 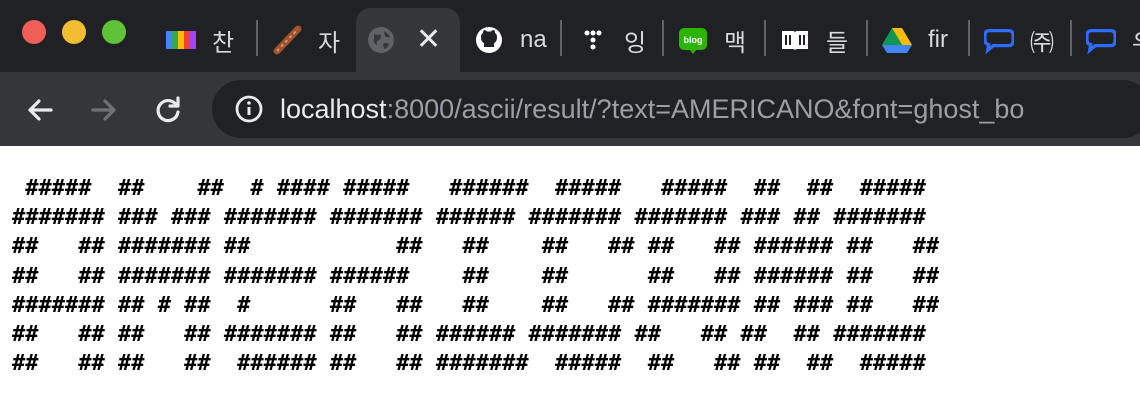 What do you see at coordinates (1020, 40) in the screenshot?
I see `tab-9: ㈜` at bounding box center [1020, 40].